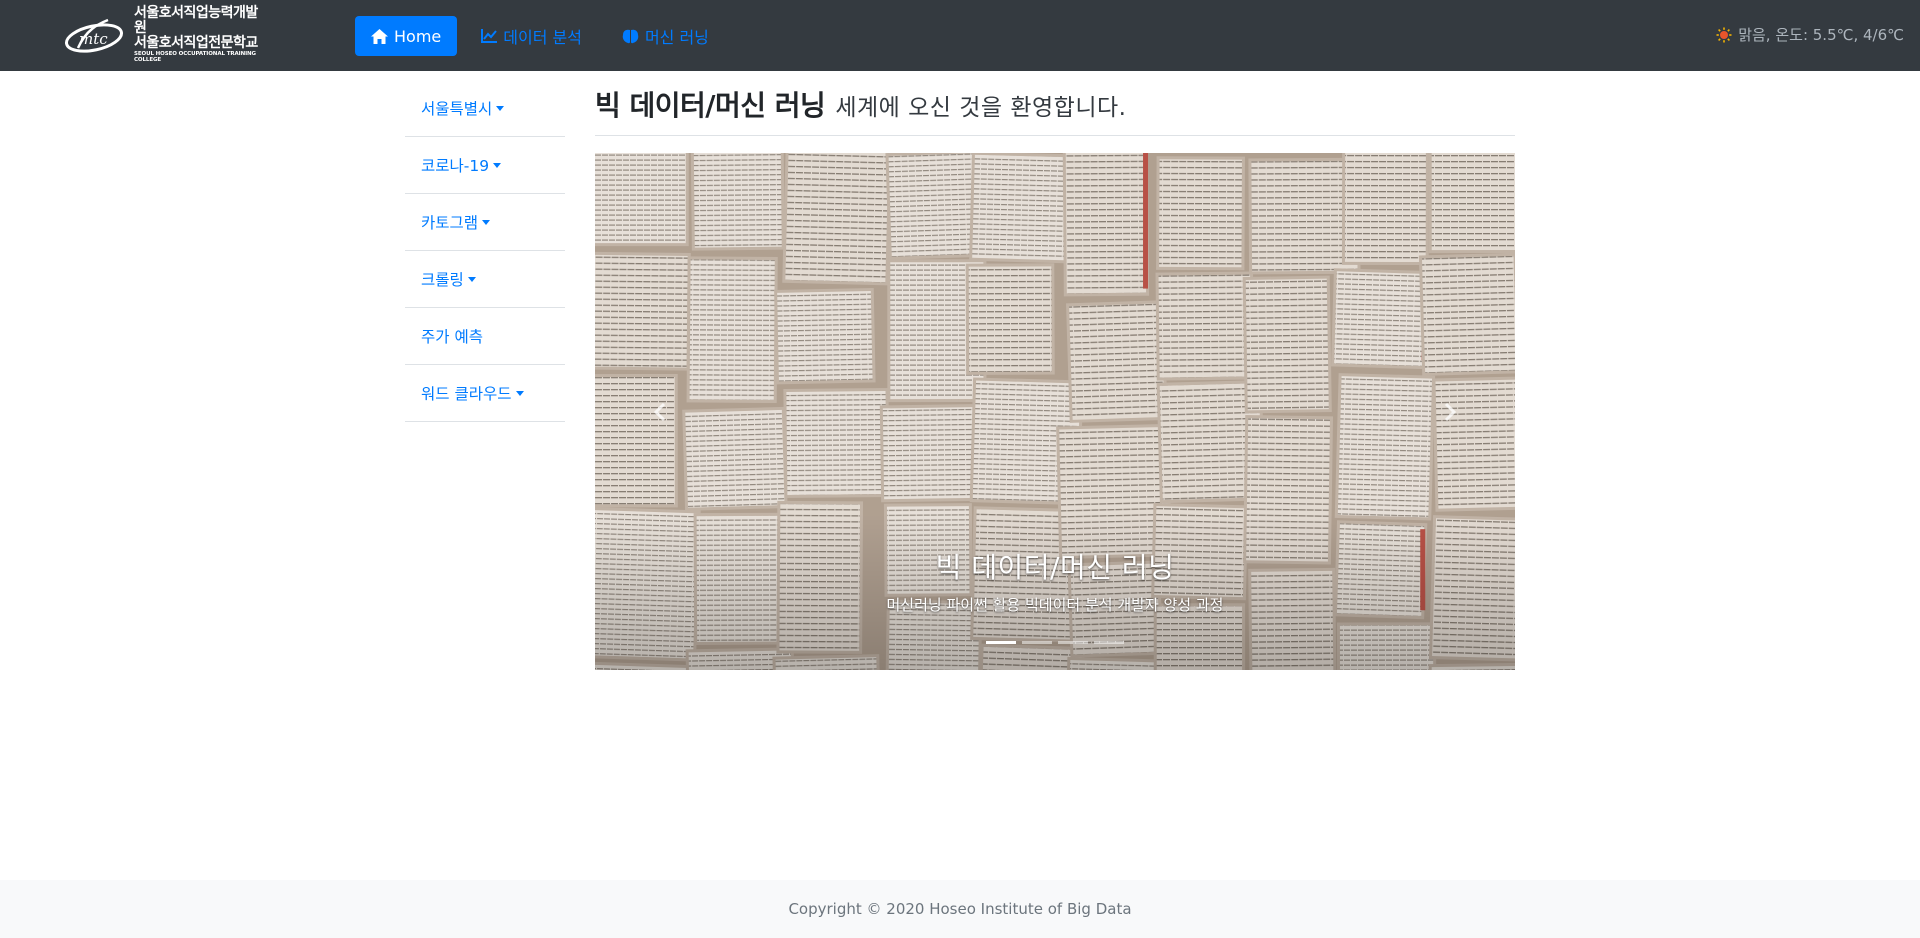 The width and height of the screenshot is (1920, 938). I want to click on sidebar-item-label: 워드 클라우드, so click(466, 394).